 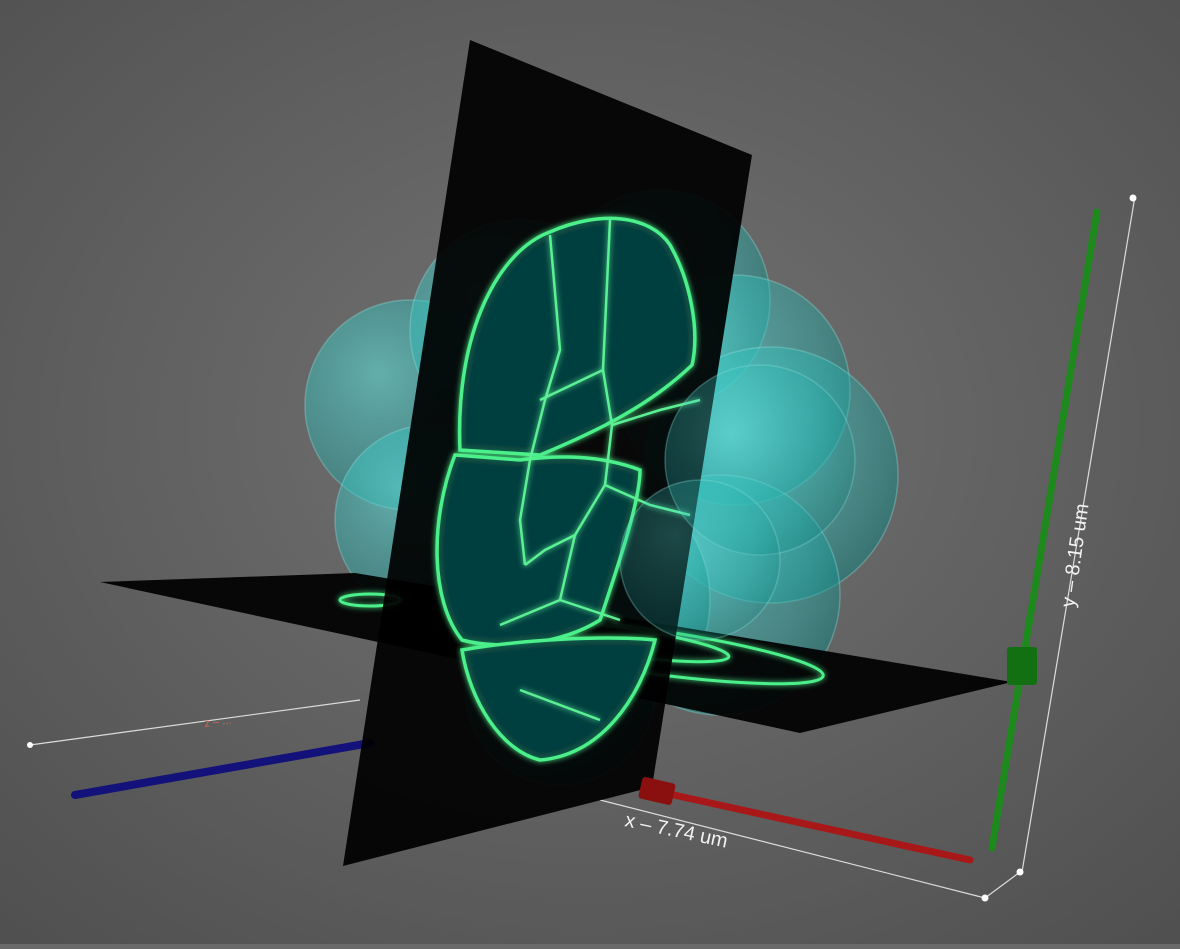 What do you see at coordinates (1022, 666) in the screenshot?
I see `y-axis-handle` at bounding box center [1022, 666].